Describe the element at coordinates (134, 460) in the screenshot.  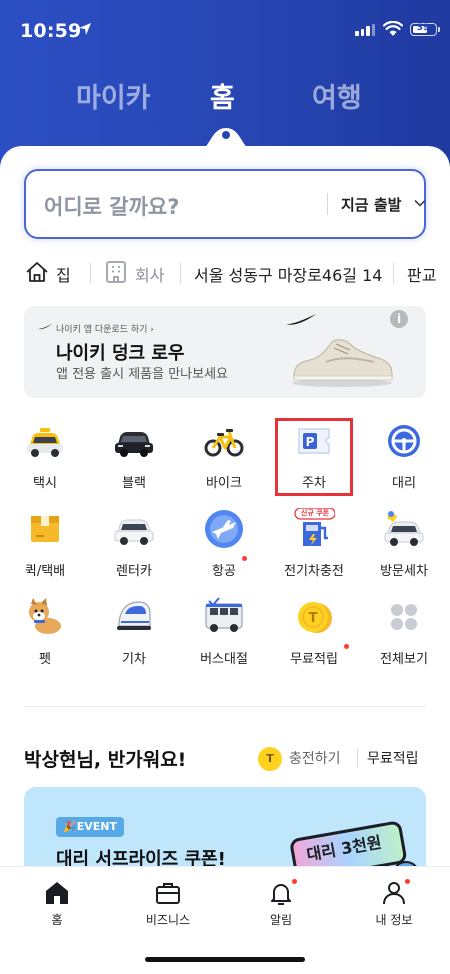
I see `service-black: 블랙` at that location.